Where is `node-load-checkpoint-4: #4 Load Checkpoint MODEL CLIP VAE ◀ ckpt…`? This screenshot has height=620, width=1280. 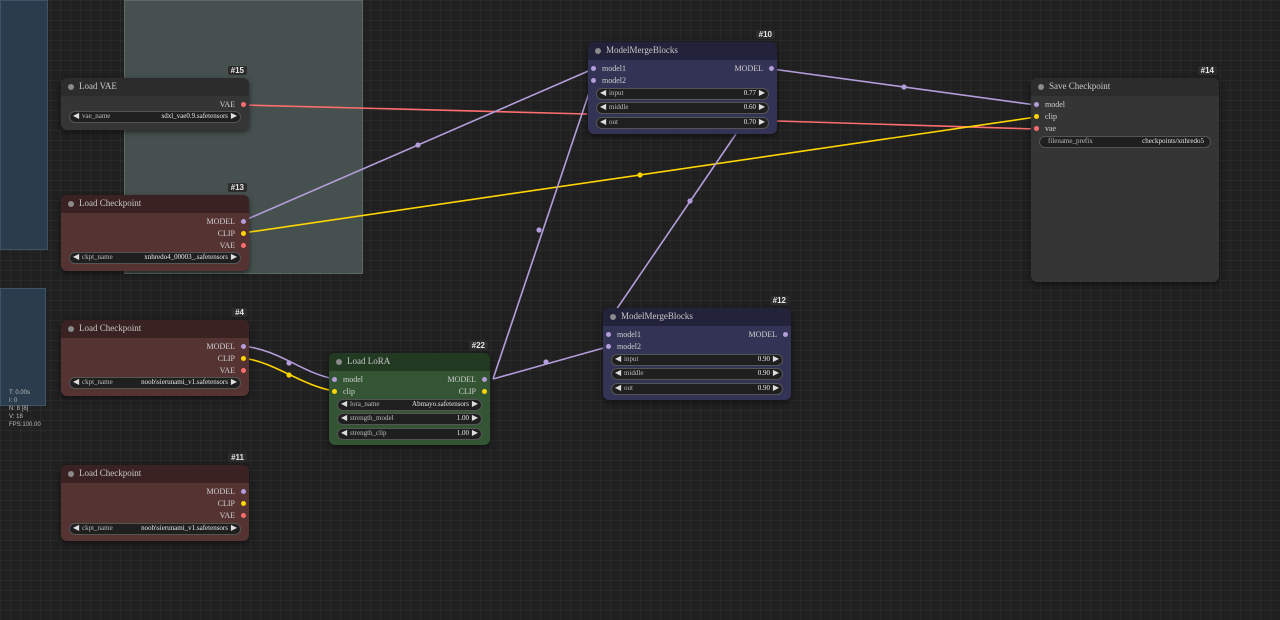
node-load-checkpoint-4: #4 Load Checkpoint MODEL CLIP VAE ◀ ckpt… is located at coordinates (155, 352).